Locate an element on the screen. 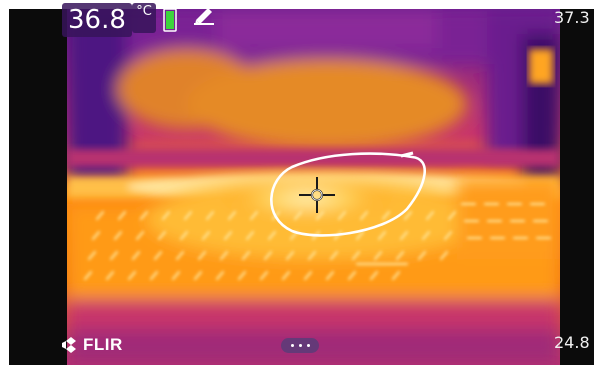 The image size is (600, 365). pencil-icon is located at coordinates (204, 14).